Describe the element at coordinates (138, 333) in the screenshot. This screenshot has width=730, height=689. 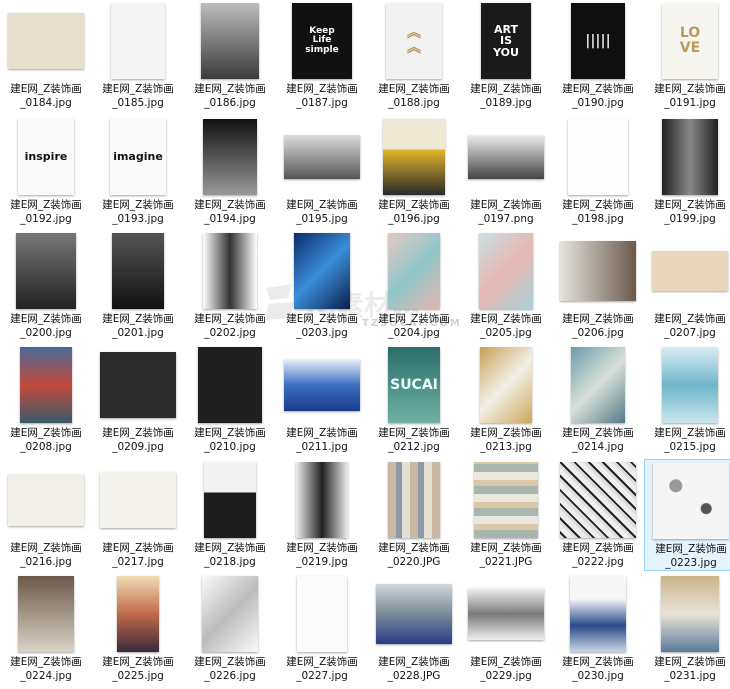
I see `file-name-line2: _0201.jpg` at that location.